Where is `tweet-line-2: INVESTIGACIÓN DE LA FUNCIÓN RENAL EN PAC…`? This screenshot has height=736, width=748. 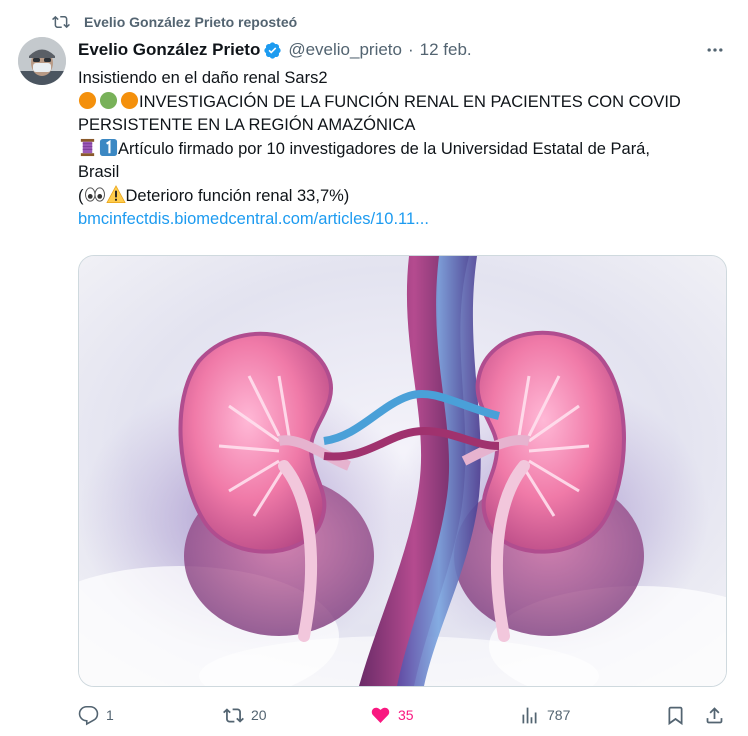 tweet-line-2: INVESTIGACIÓN DE LA FUNCIÓN RENAL EN PAC… is located at coordinates (403, 103).